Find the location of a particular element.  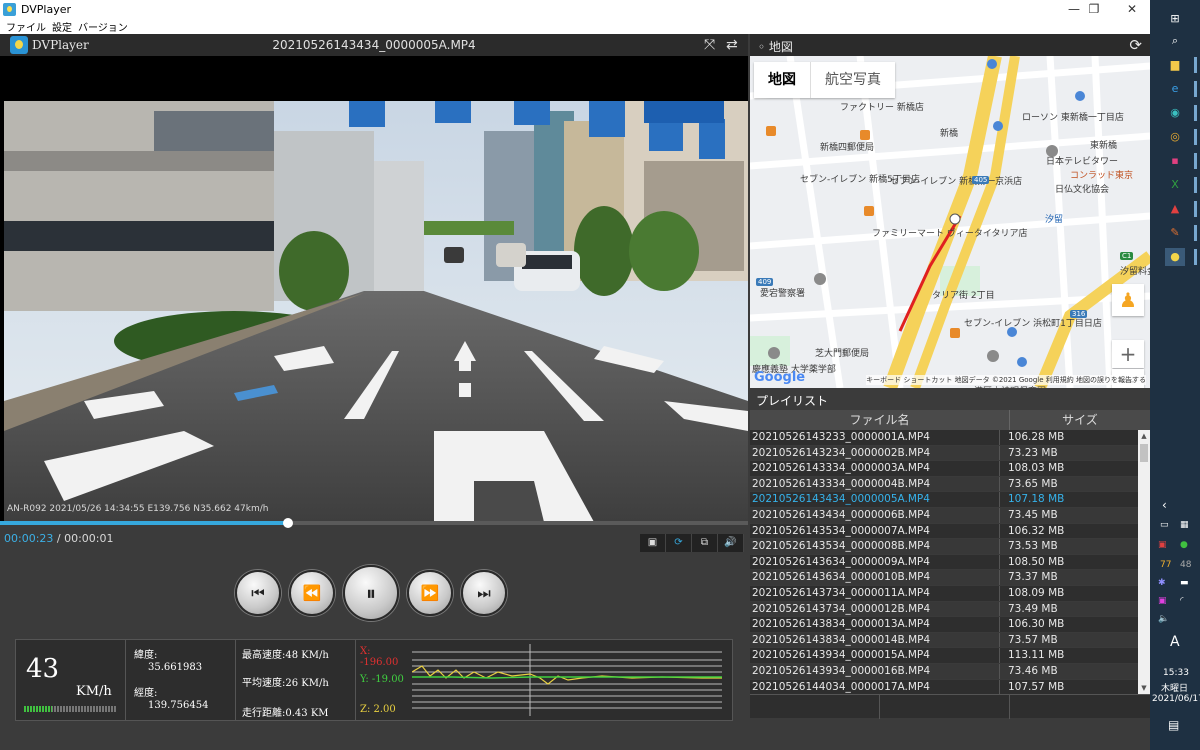

playlist-row: 20210526143434_0000005A.MP4 107.18 MB is located at coordinates (944, 500).